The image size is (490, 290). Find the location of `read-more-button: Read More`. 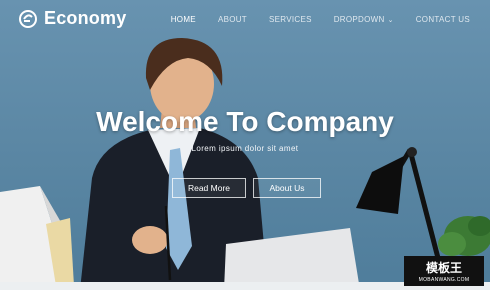

read-more-button: Read More is located at coordinates (209, 188).